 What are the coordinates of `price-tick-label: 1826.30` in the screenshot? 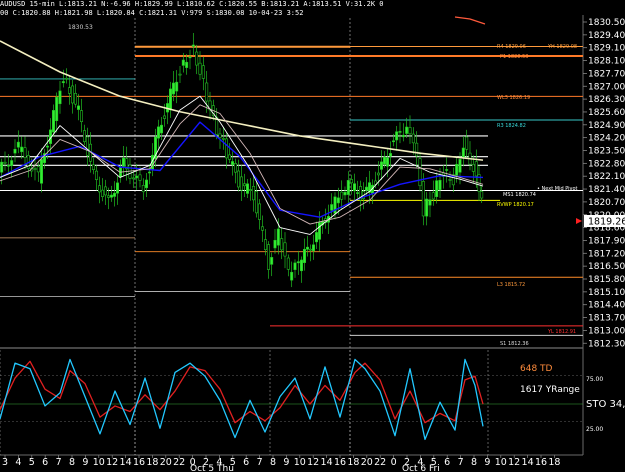 It's located at (606, 100).